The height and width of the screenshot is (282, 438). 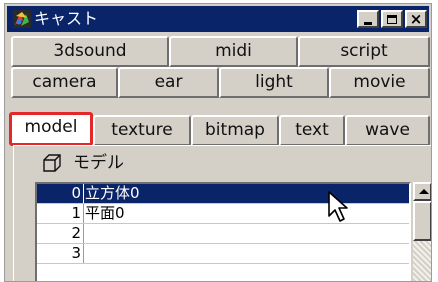 What do you see at coordinates (422, 221) in the screenshot?
I see `scroll-thumb` at bounding box center [422, 221].